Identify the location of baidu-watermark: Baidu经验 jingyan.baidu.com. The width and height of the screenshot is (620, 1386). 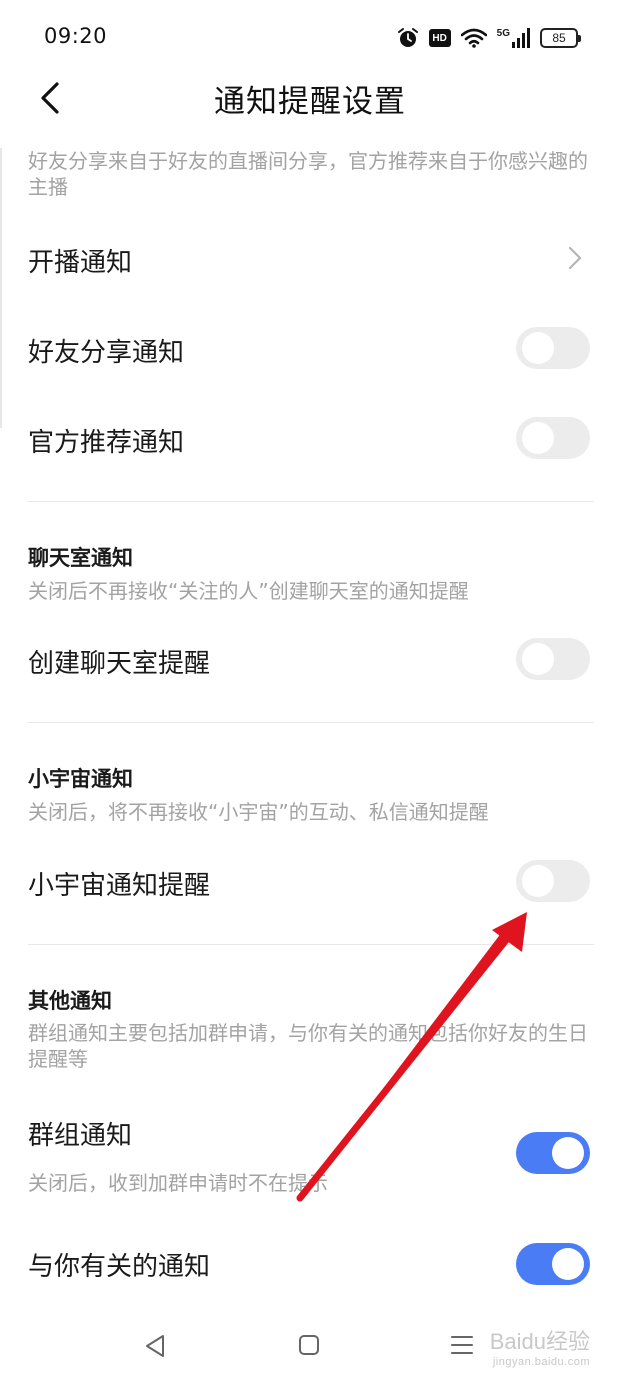
(540, 1346).